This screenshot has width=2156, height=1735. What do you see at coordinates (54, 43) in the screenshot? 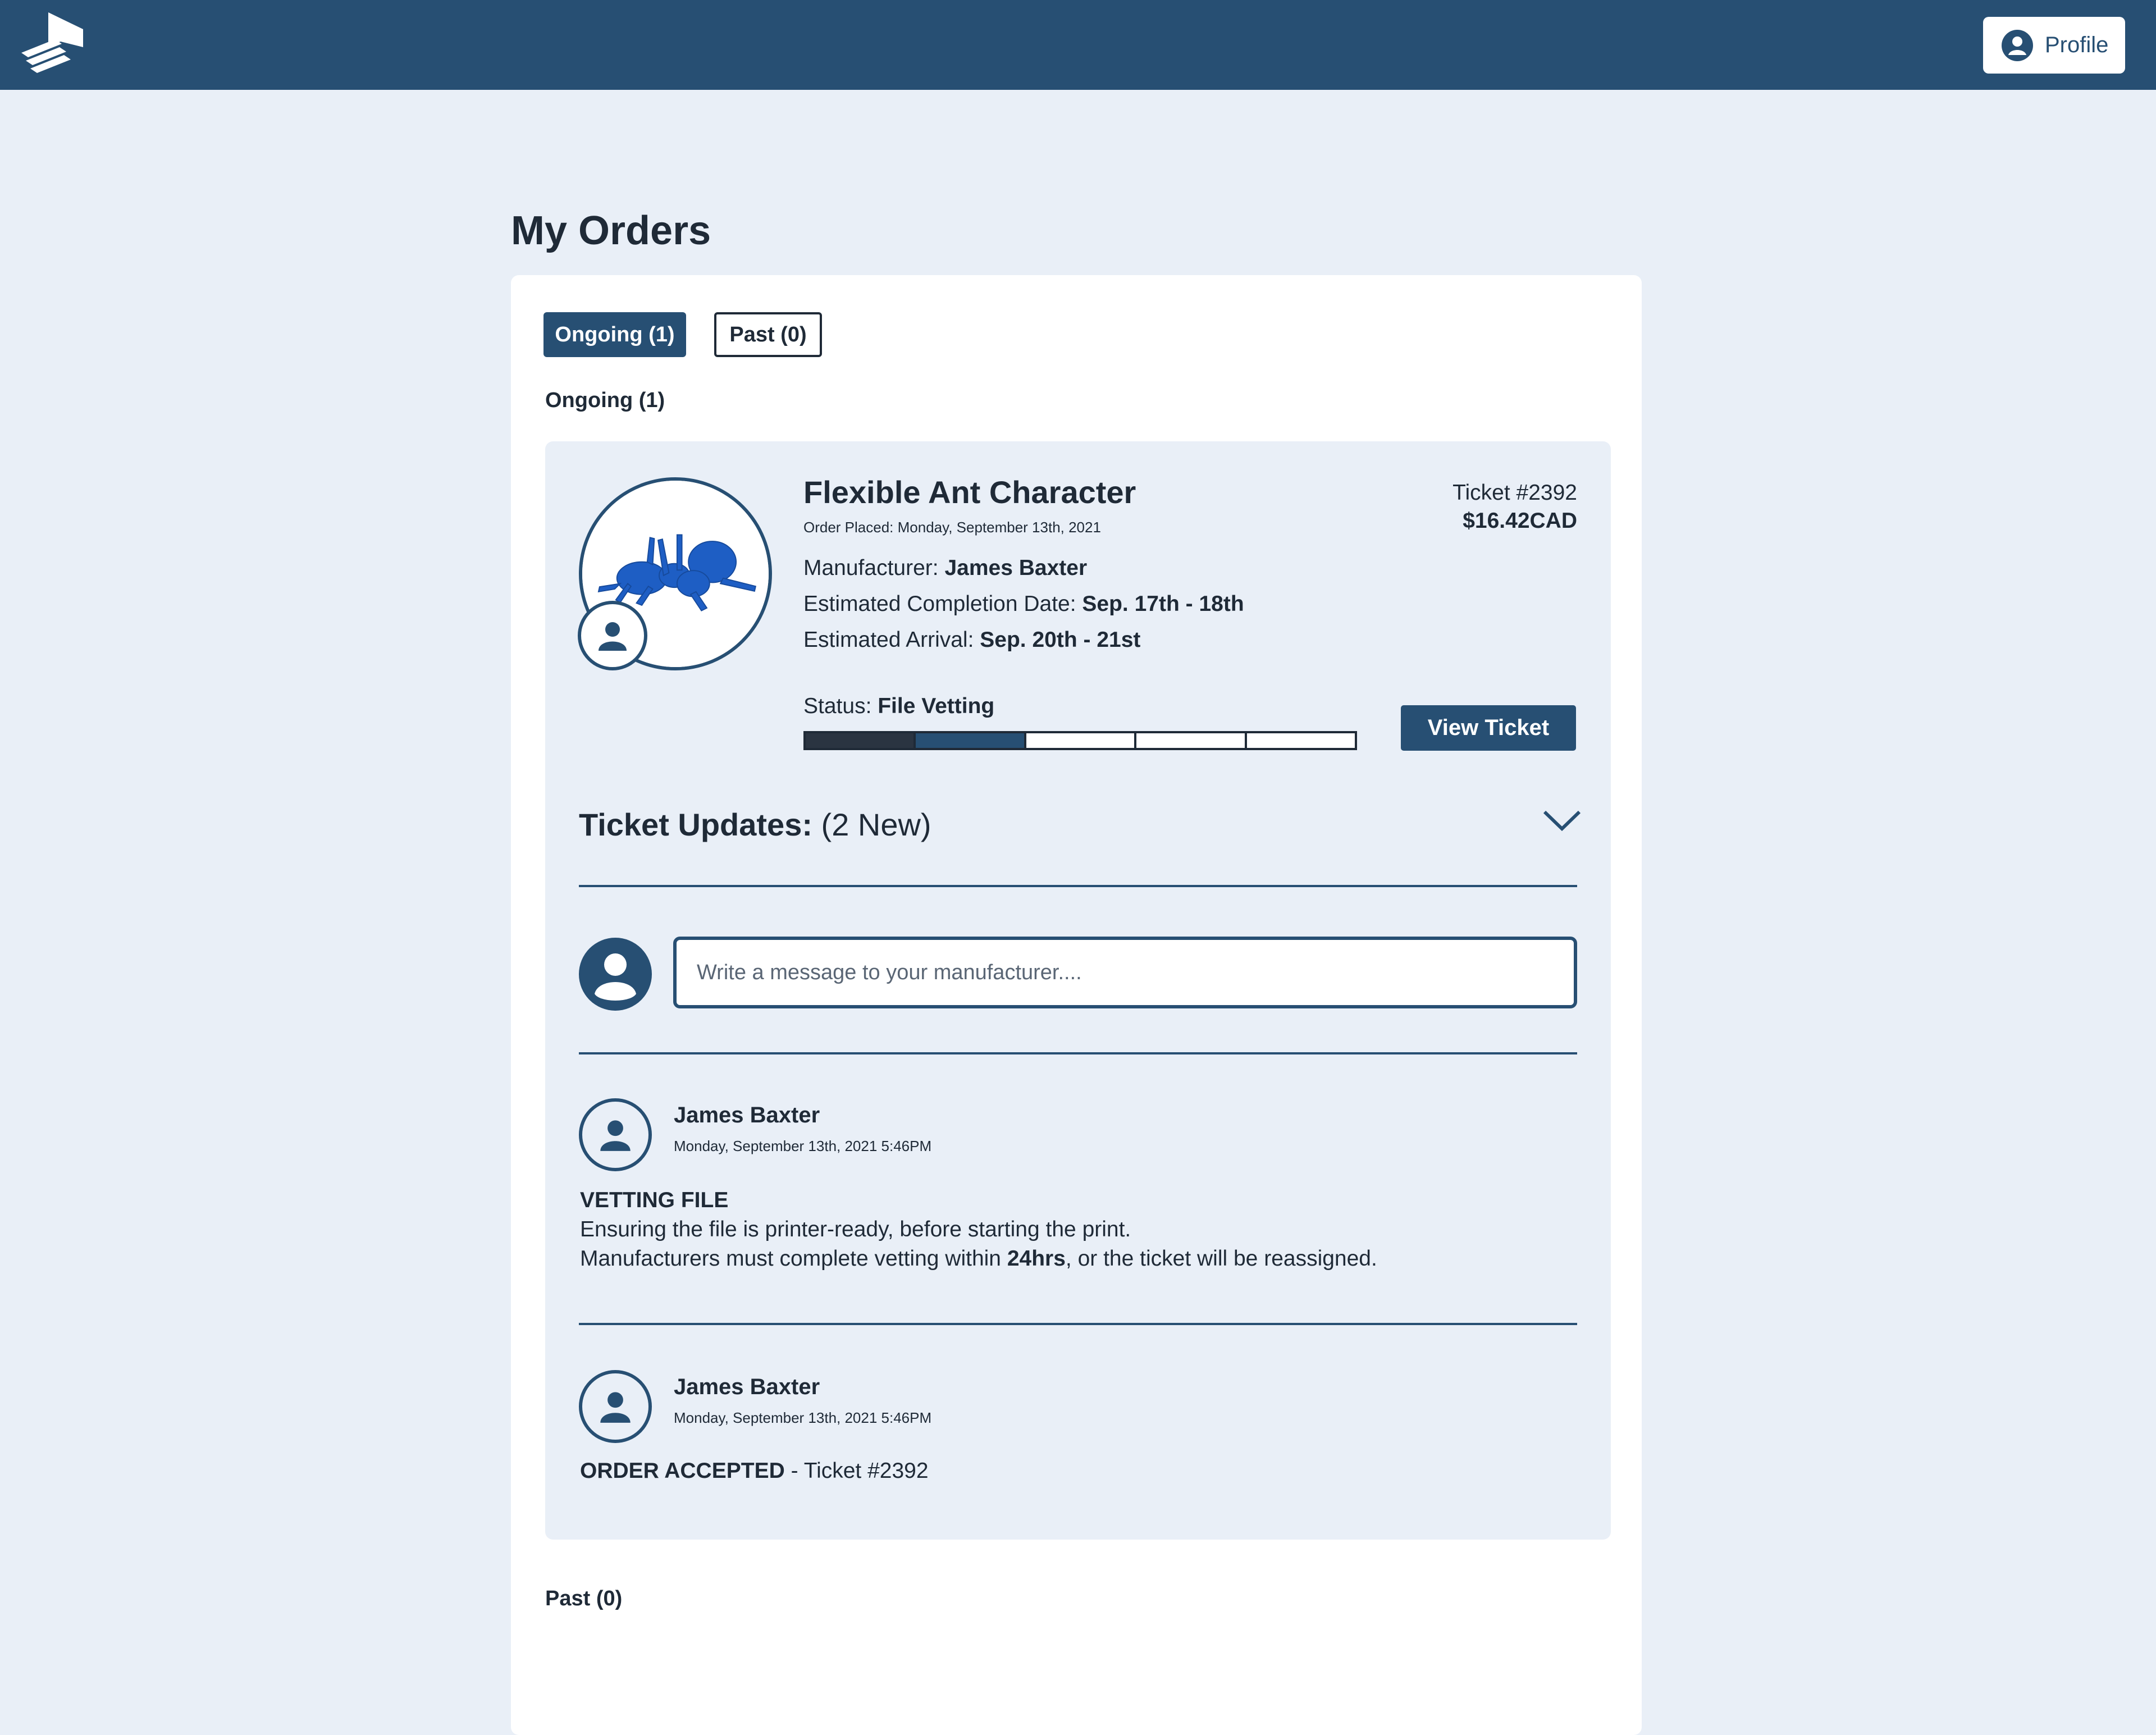
I see `logo-icon` at bounding box center [54, 43].